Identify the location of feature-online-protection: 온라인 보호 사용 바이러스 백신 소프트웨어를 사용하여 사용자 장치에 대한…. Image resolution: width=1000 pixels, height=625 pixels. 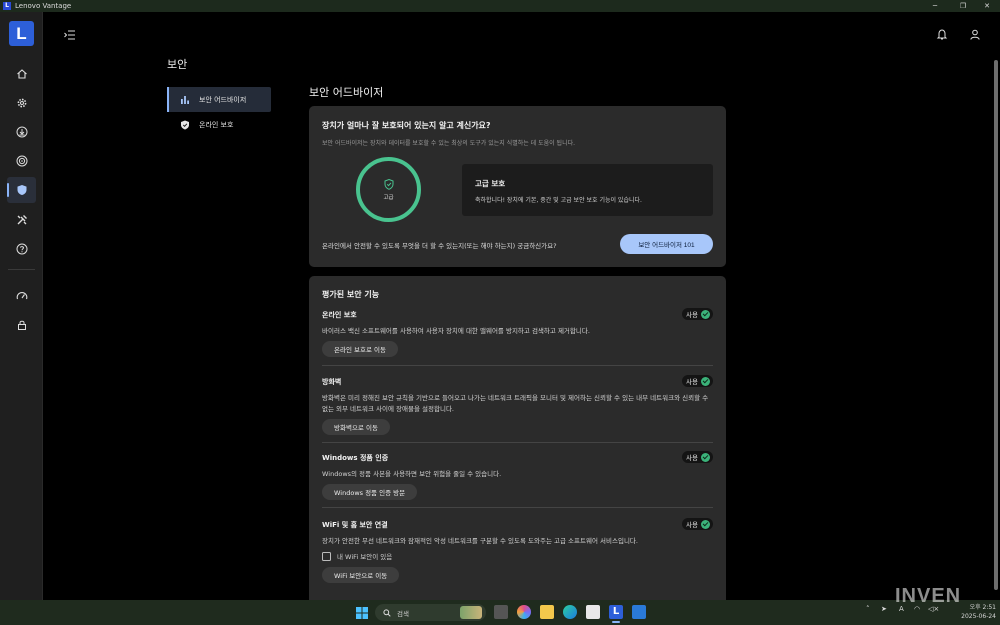
(517, 337).